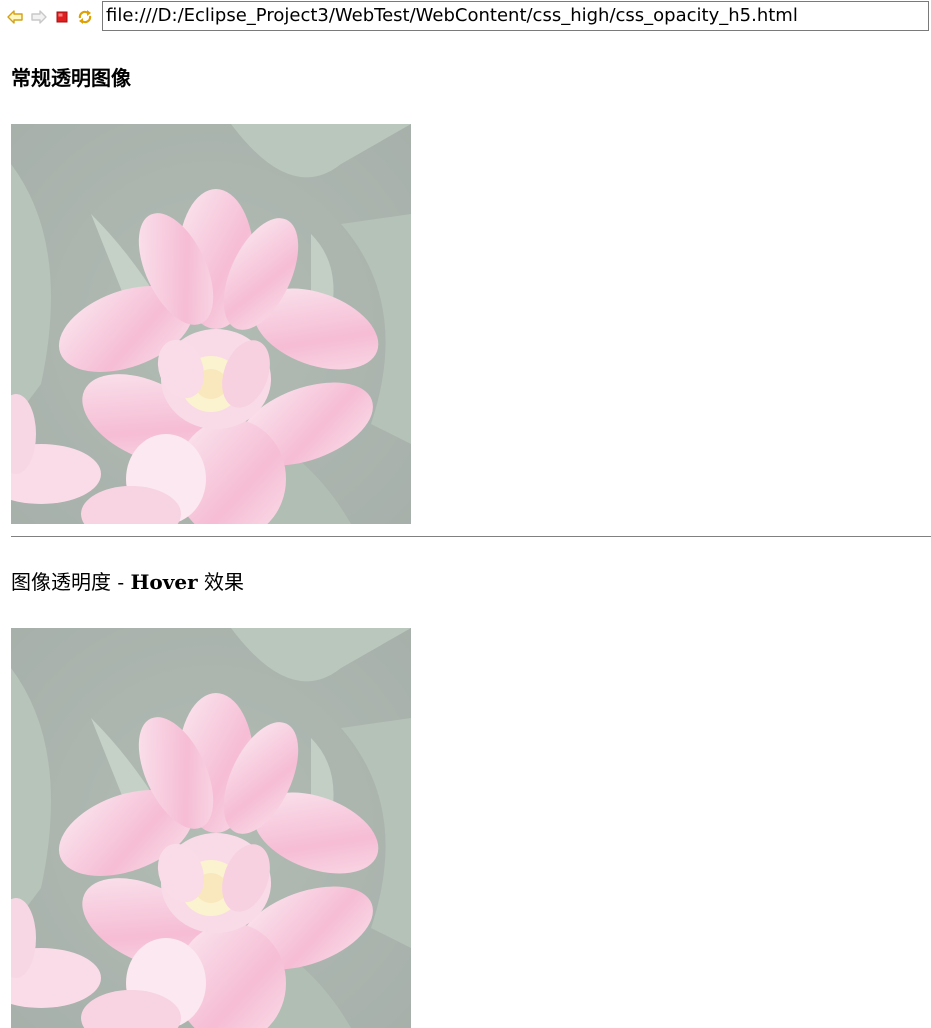 The height and width of the screenshot is (1028, 931). I want to click on stop-button, so click(62, 17).